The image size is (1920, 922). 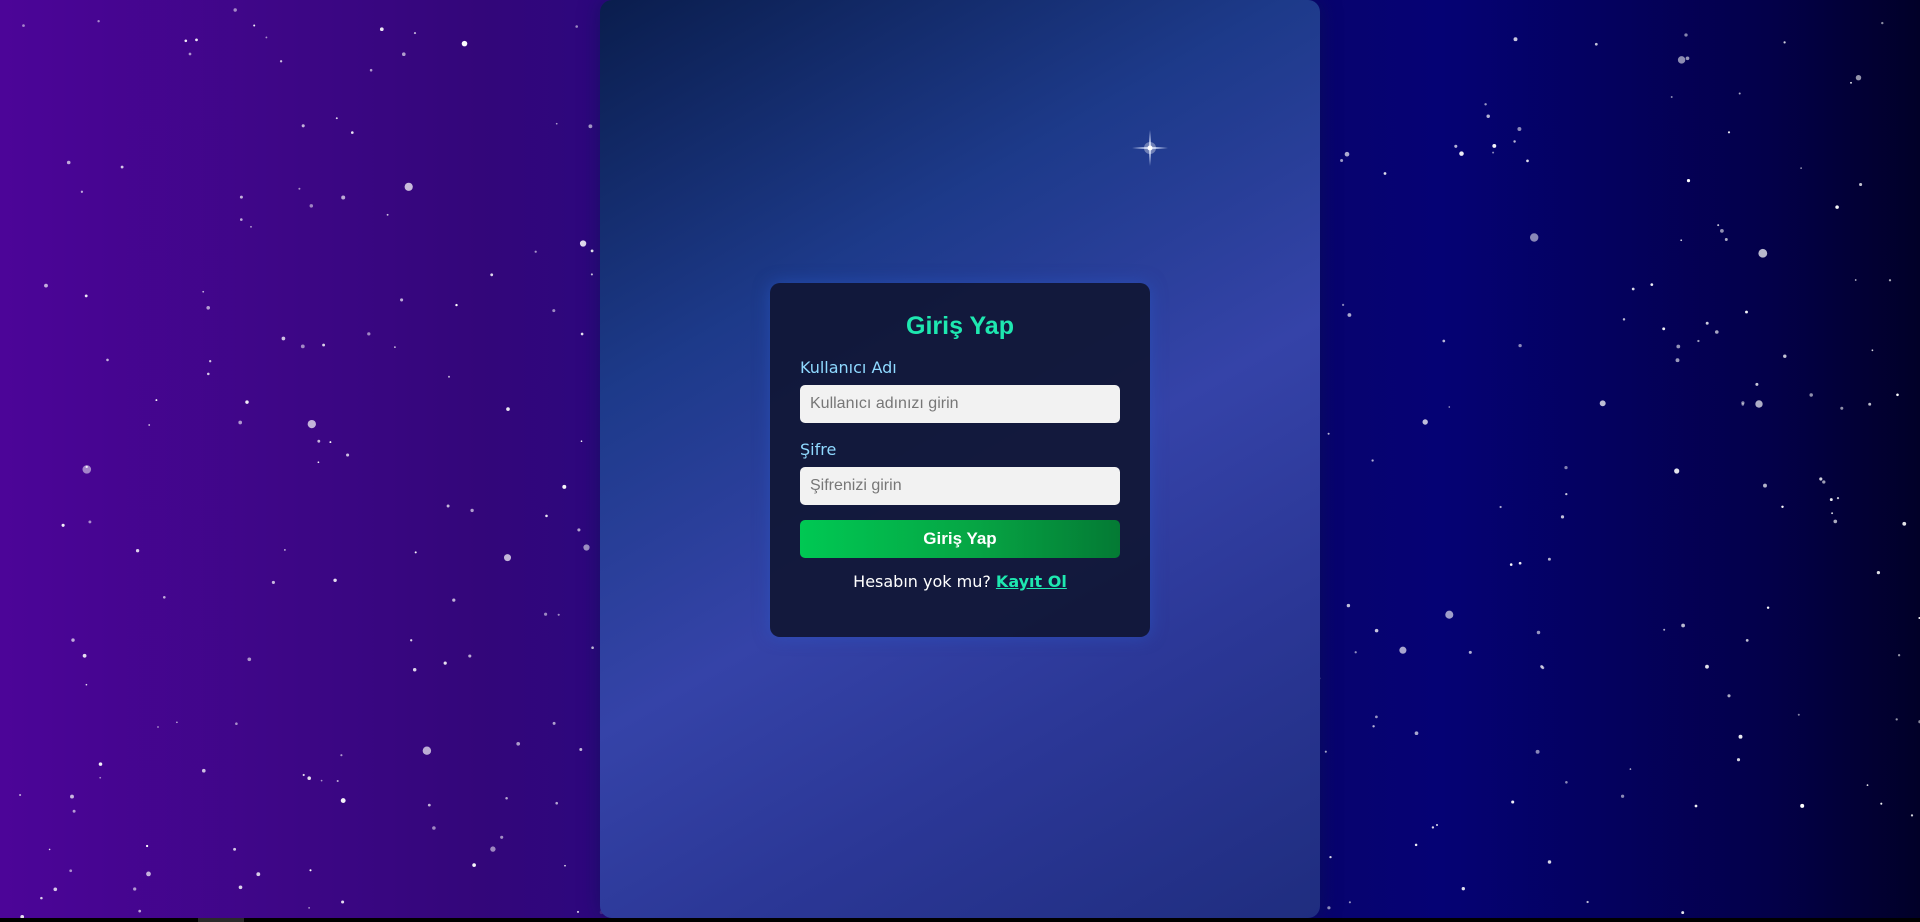 What do you see at coordinates (960, 404) in the screenshot?
I see `username-input` at bounding box center [960, 404].